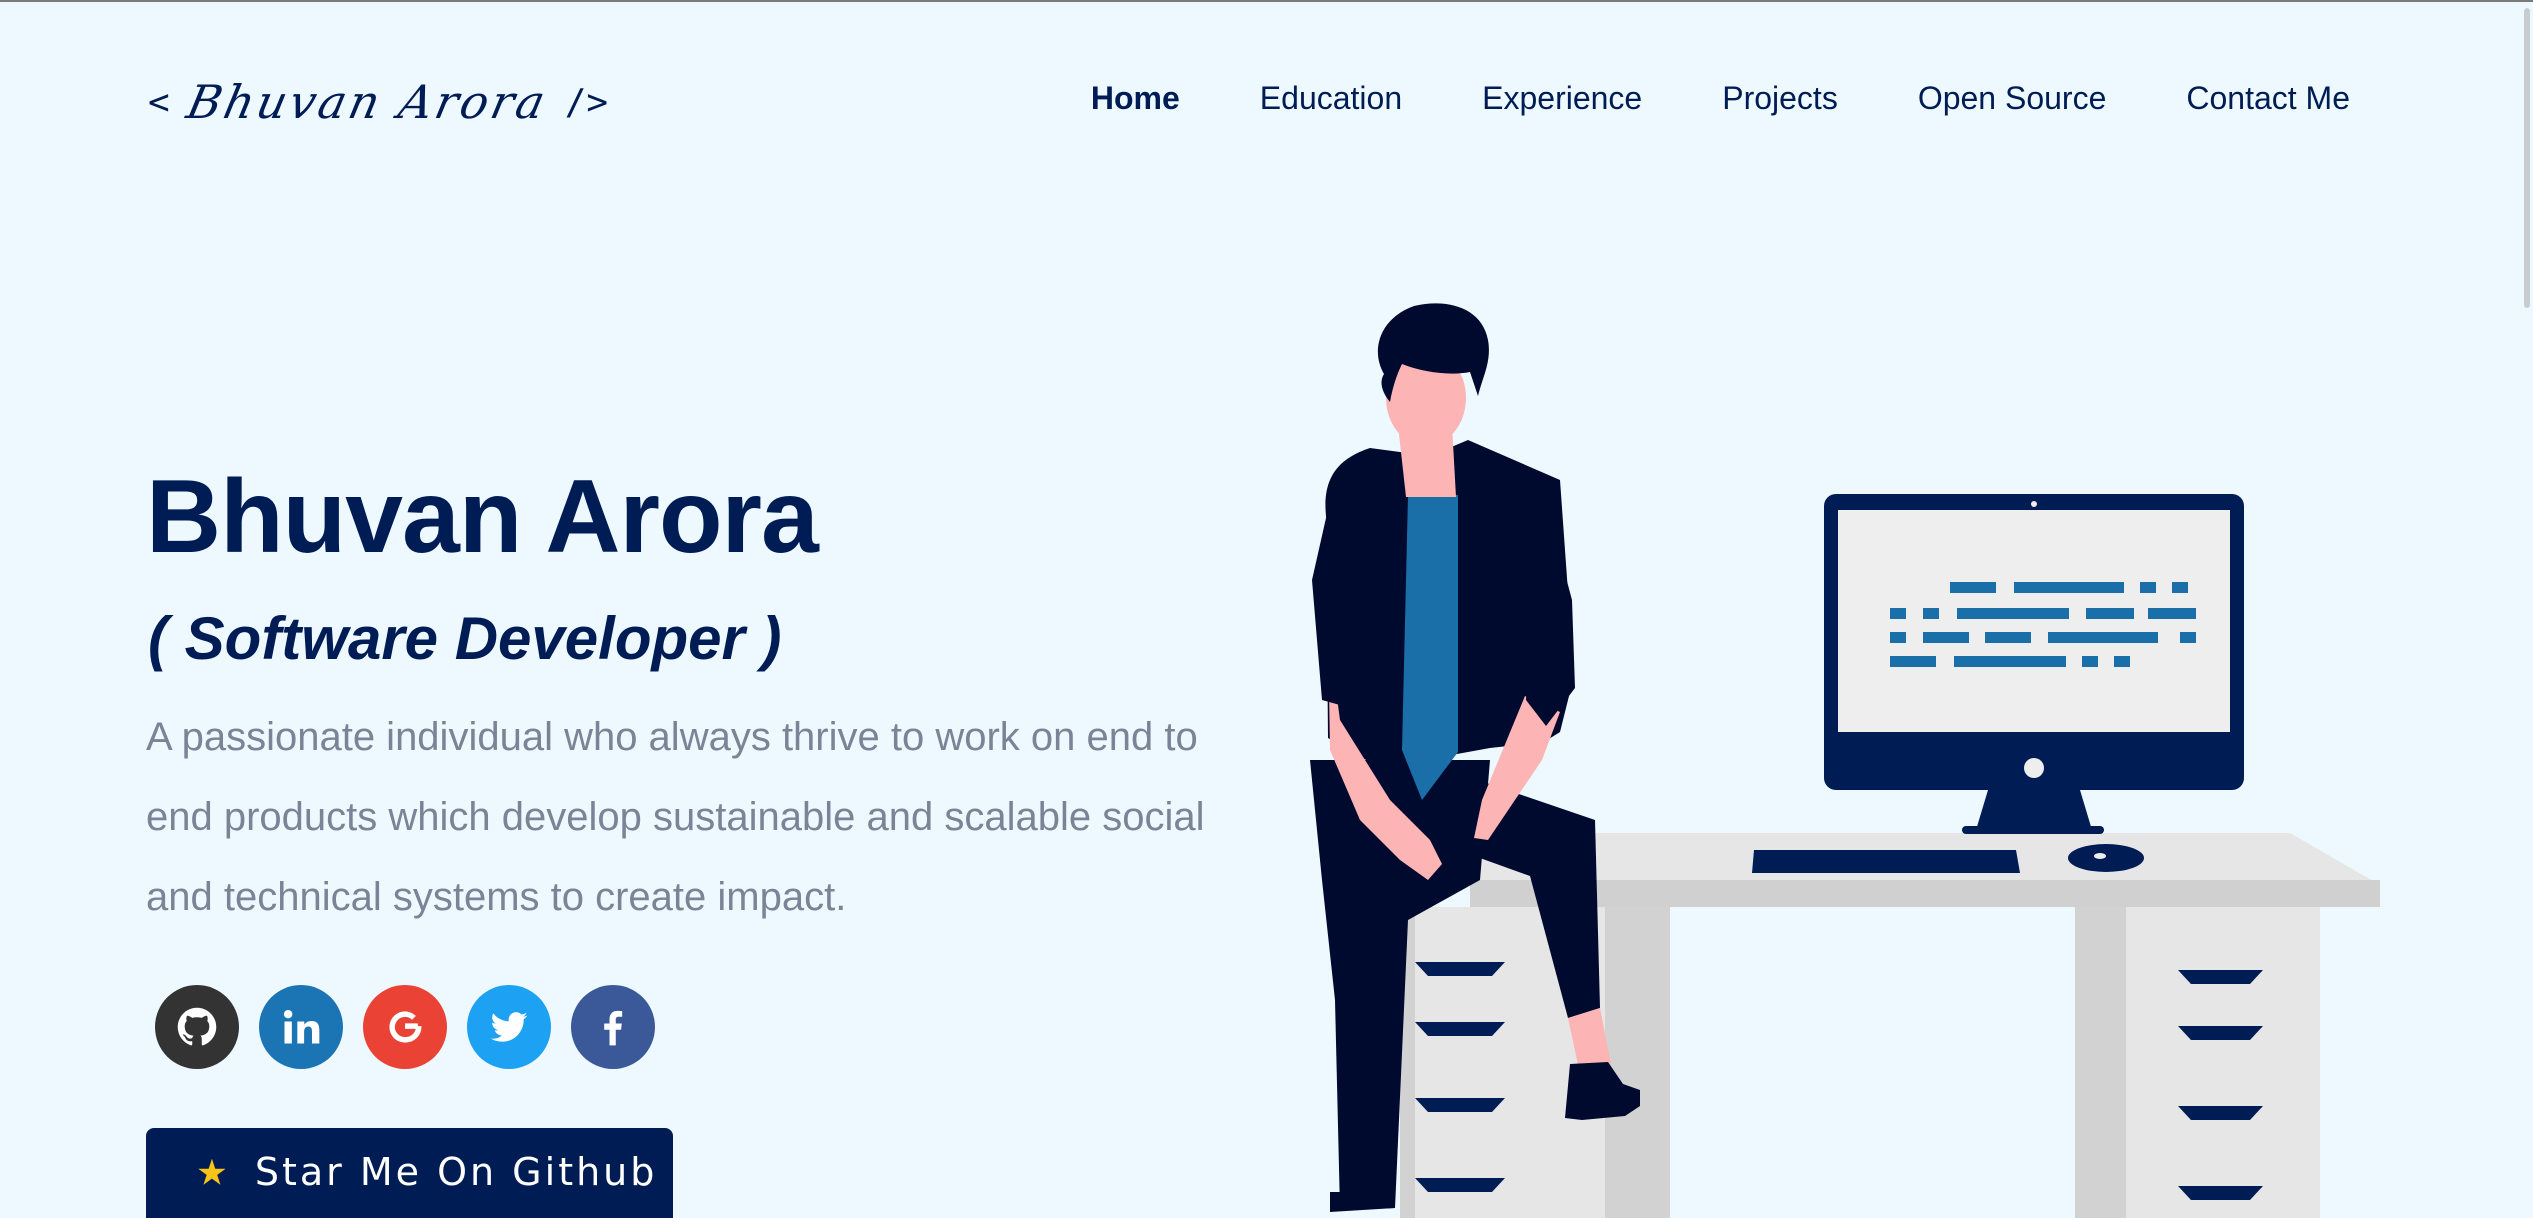 This screenshot has height=1218, width=2533. I want to click on twitter-link, so click(509, 1027).